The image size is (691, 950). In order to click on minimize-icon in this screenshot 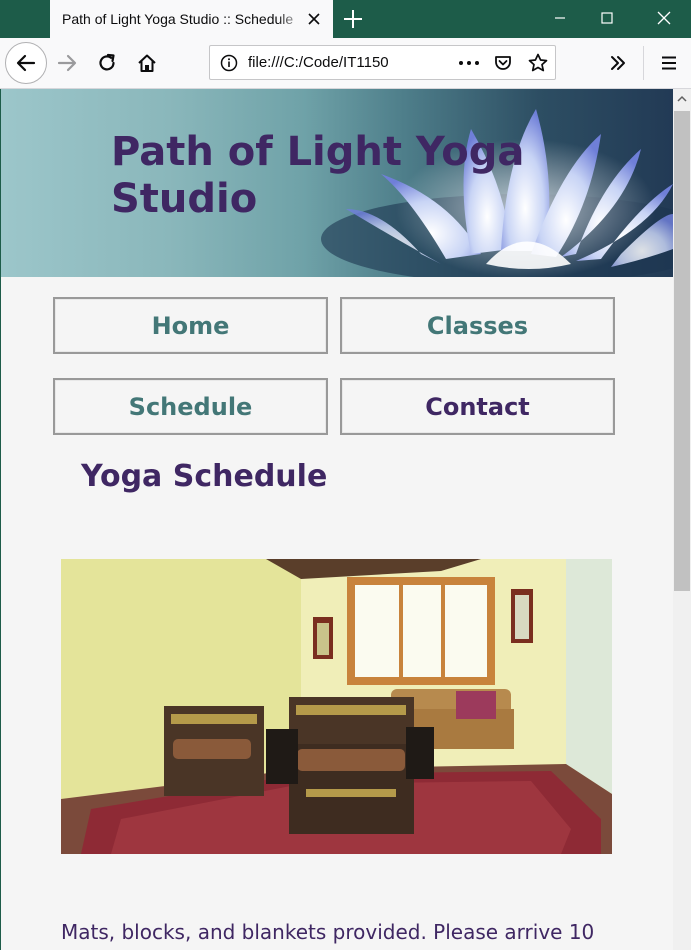, I will do `click(560, 18)`.